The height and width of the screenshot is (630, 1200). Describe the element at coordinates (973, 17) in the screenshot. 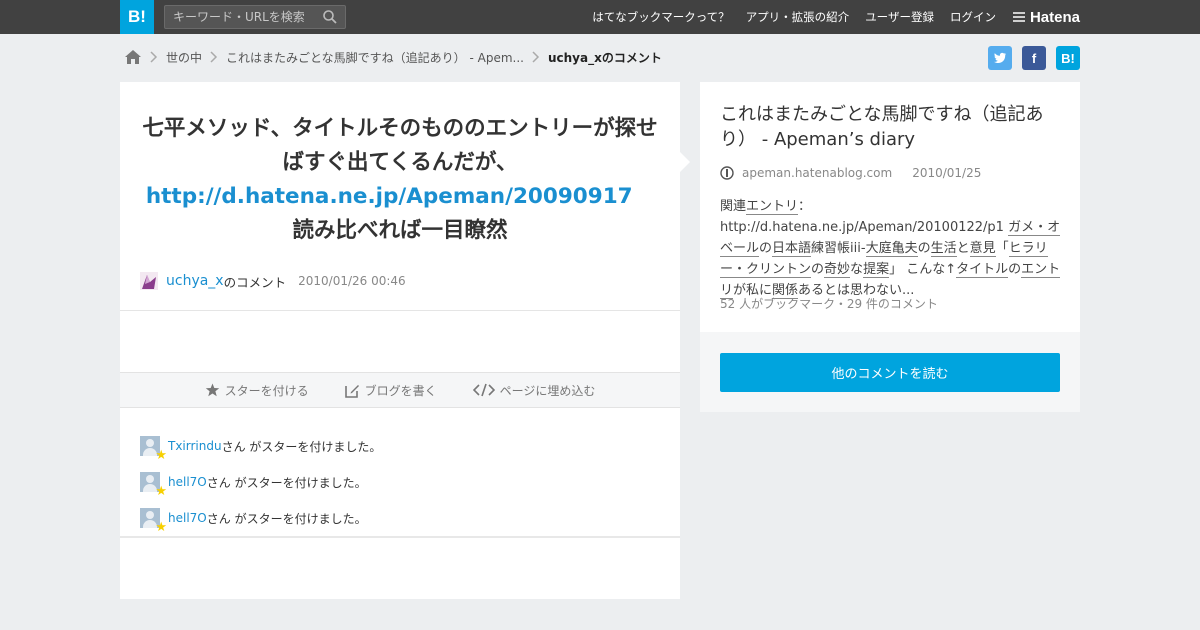

I see `nav-login: ログイン` at that location.